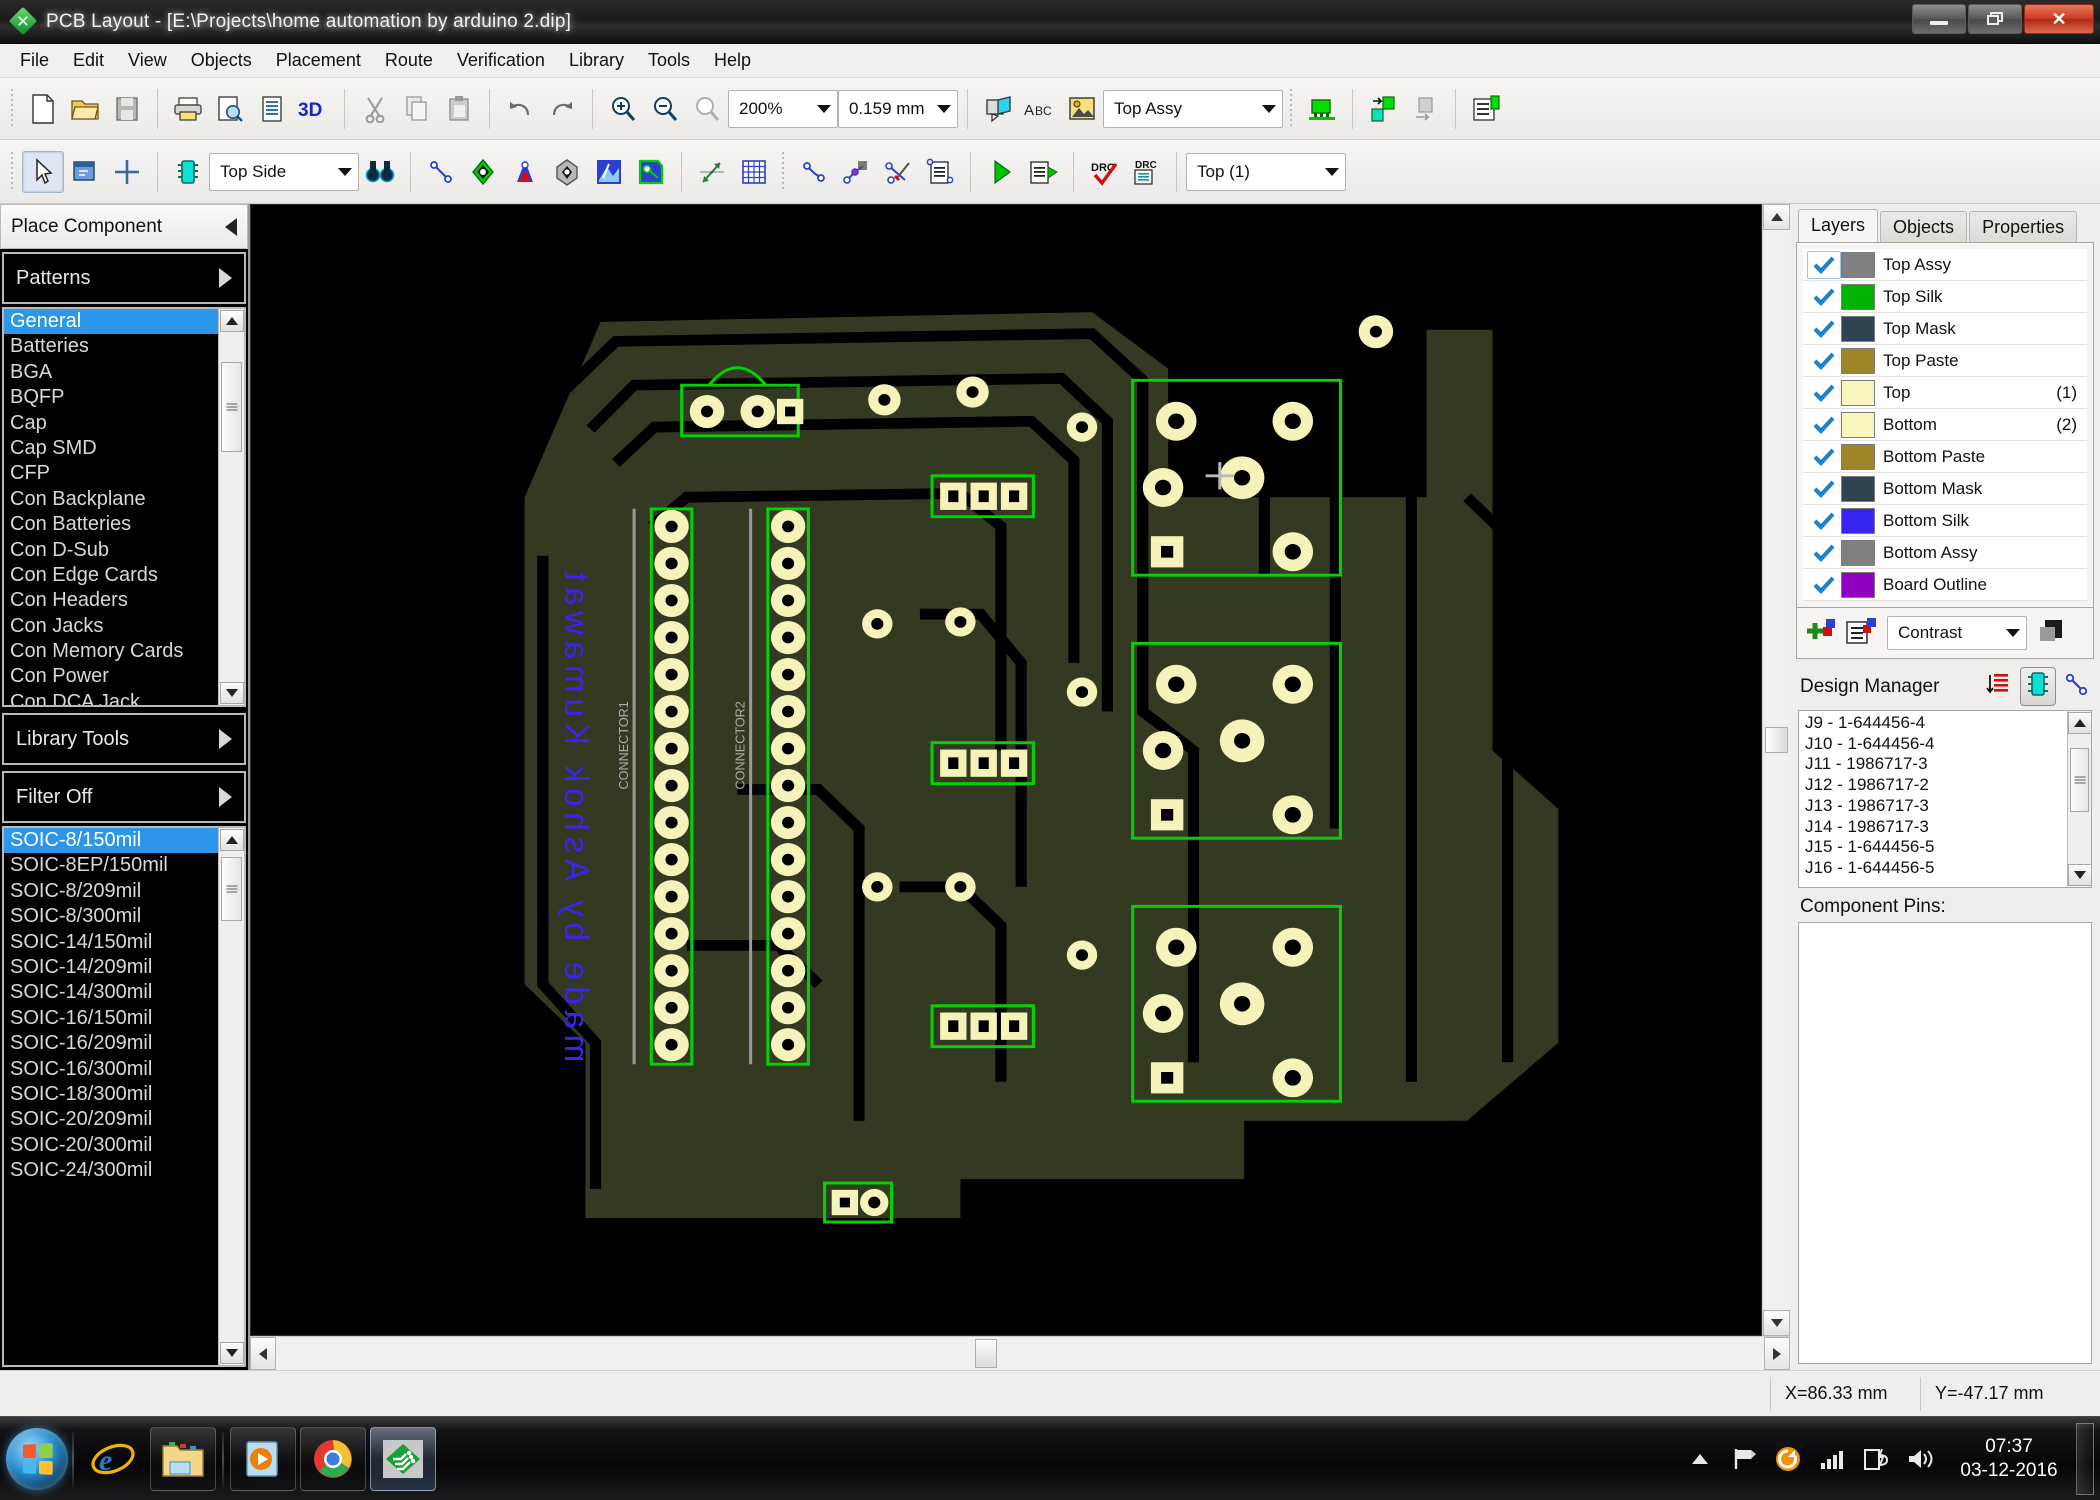 This screenshot has height=1500, width=2100. What do you see at coordinates (2051, 633) in the screenshot?
I see `layer-stack-icon` at bounding box center [2051, 633].